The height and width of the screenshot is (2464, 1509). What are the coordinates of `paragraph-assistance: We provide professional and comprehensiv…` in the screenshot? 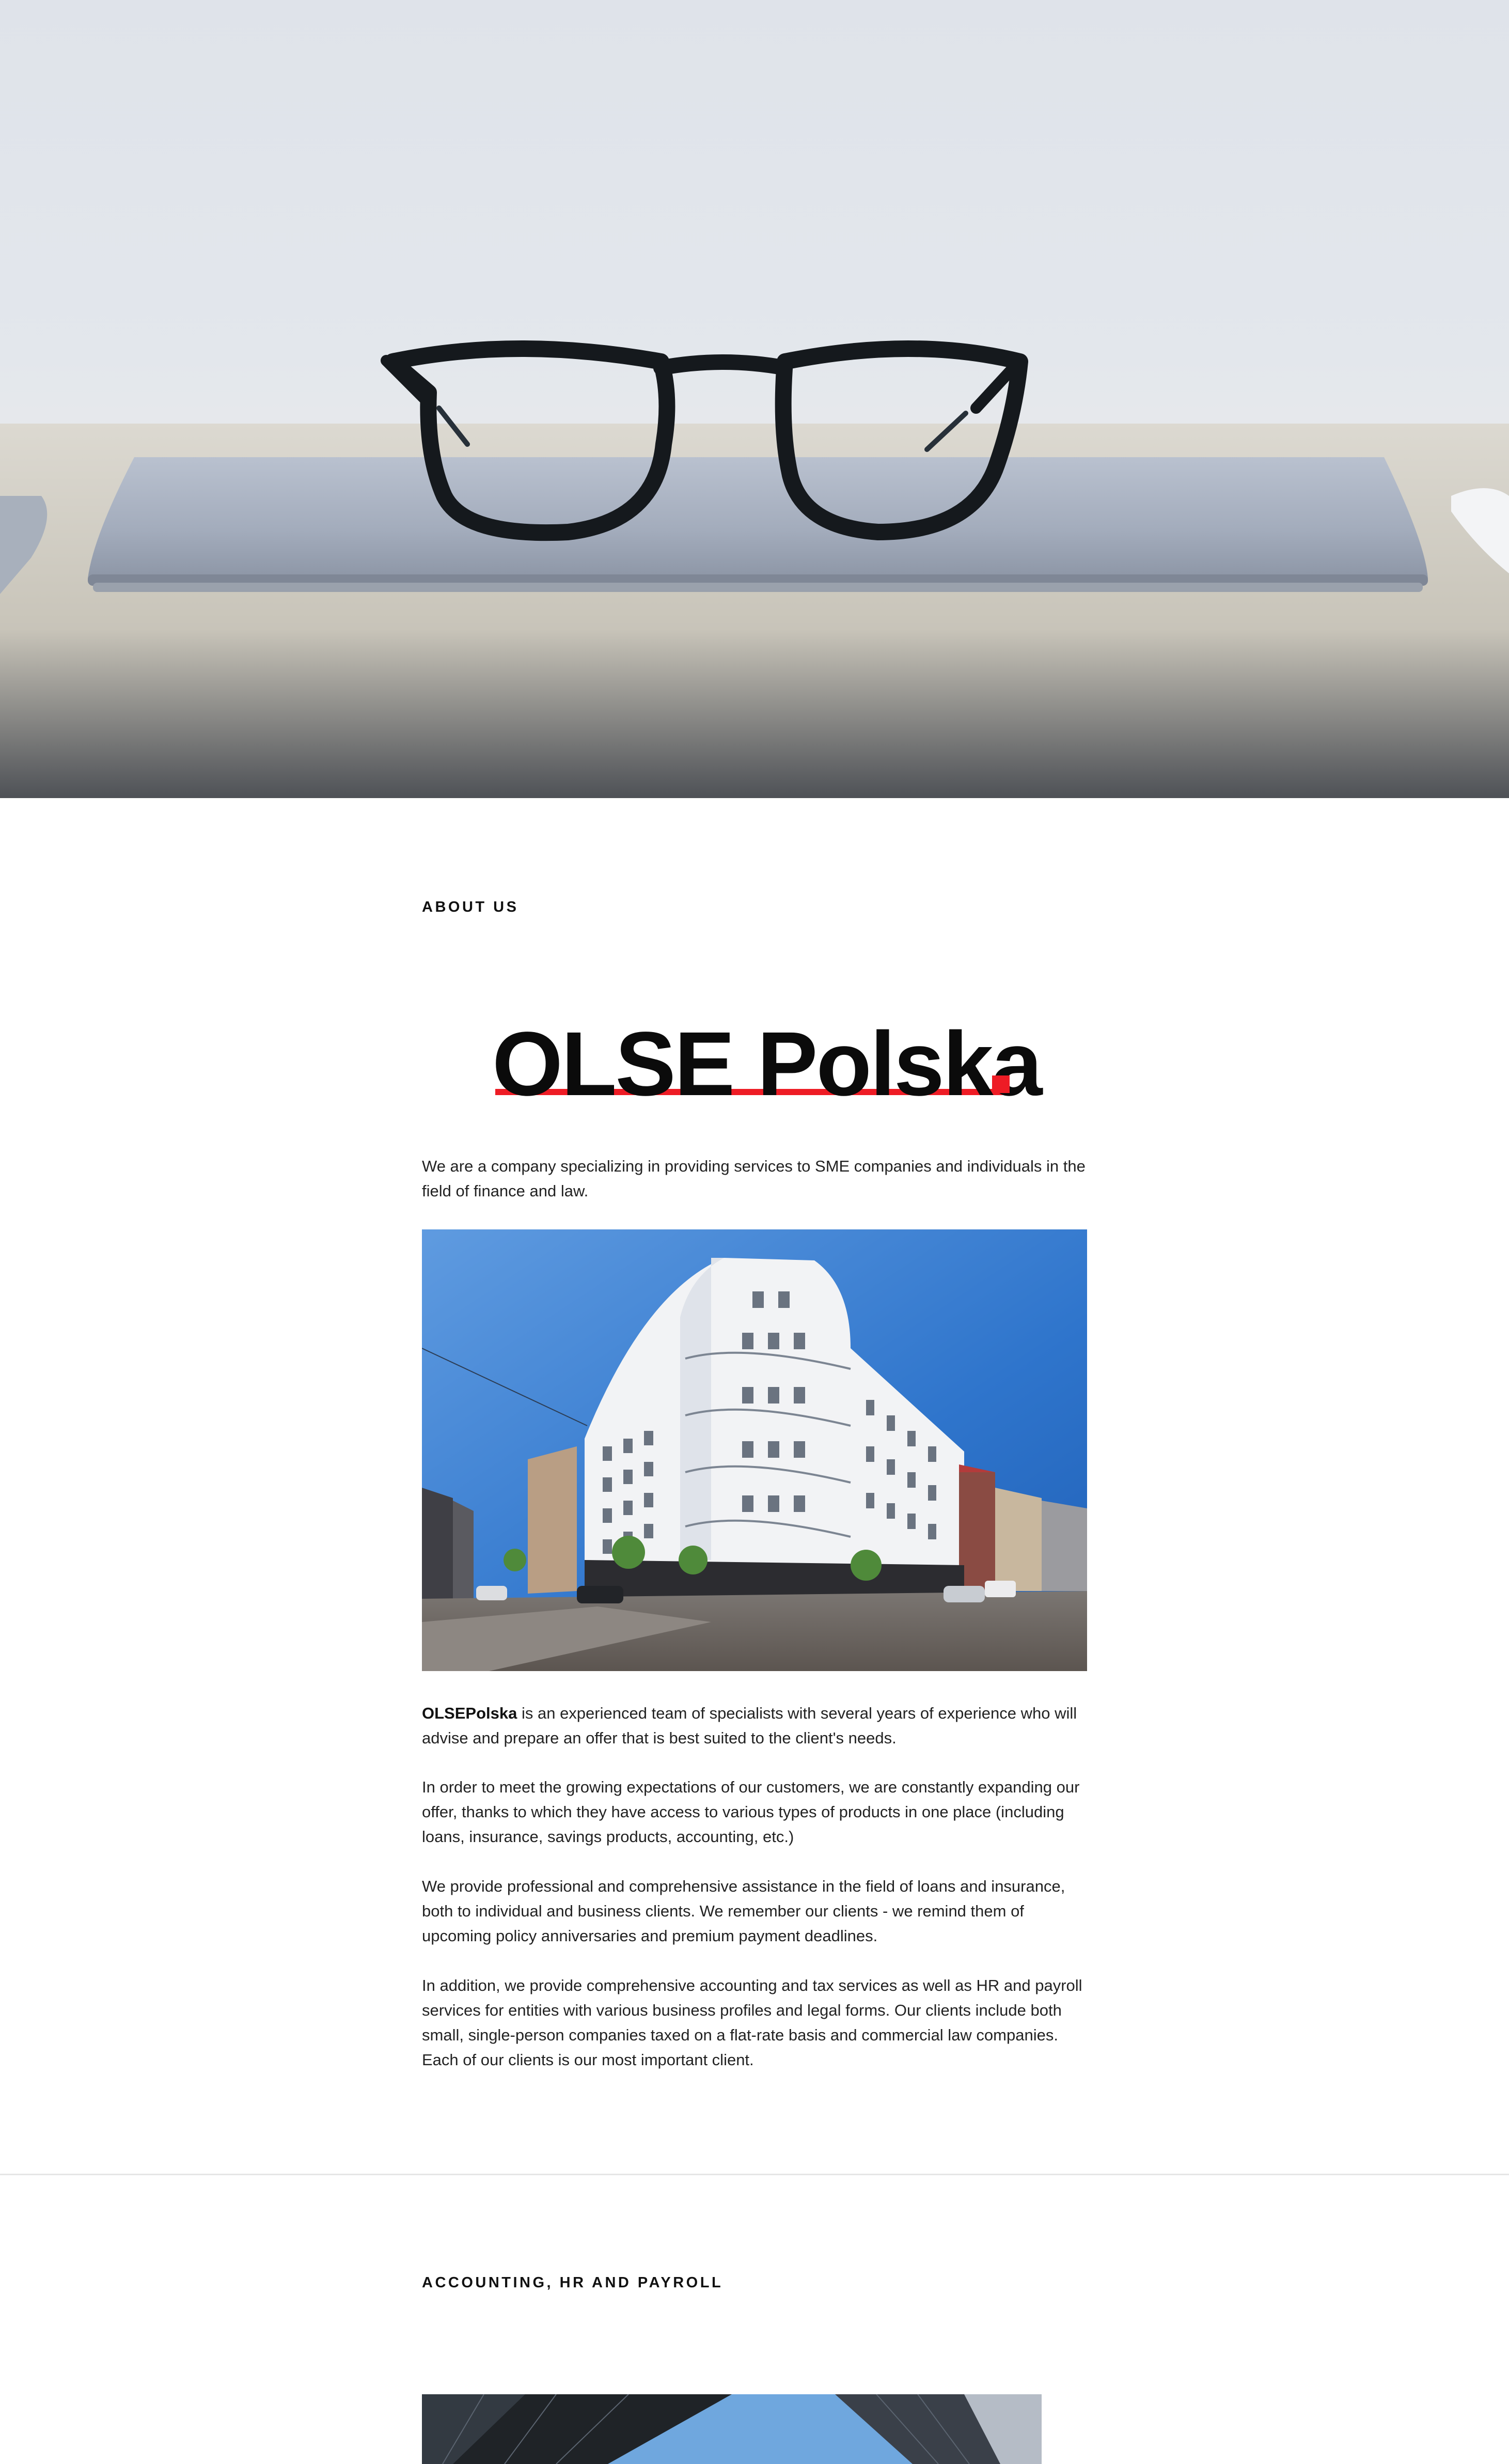 It's located at (744, 1911).